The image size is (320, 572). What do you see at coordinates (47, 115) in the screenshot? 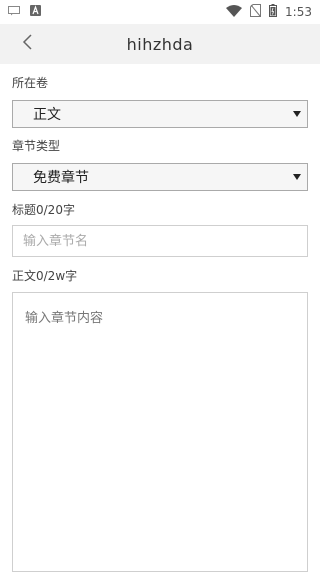
I see `volume-select-value: 正文` at bounding box center [47, 115].